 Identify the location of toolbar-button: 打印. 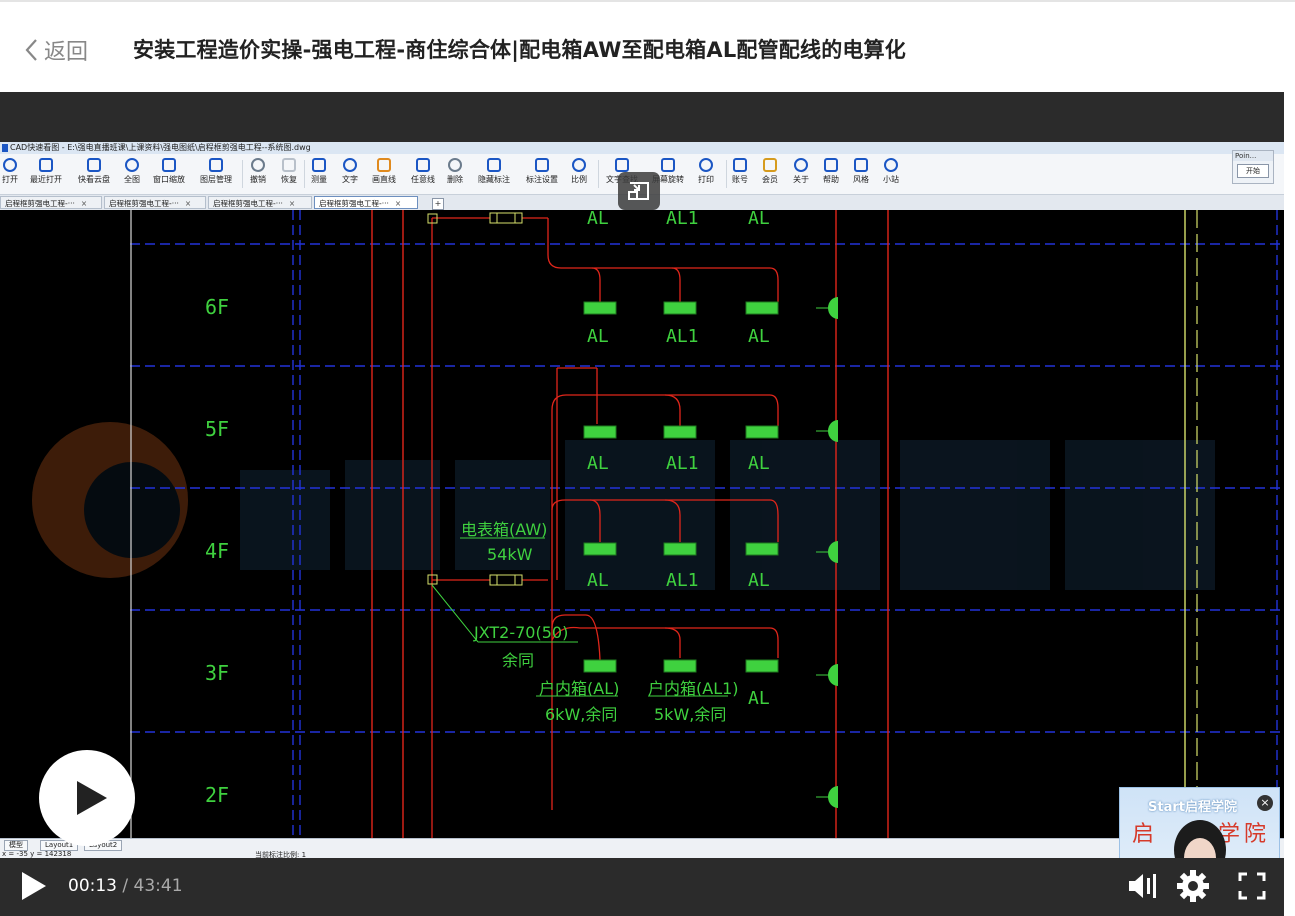
(706, 171).